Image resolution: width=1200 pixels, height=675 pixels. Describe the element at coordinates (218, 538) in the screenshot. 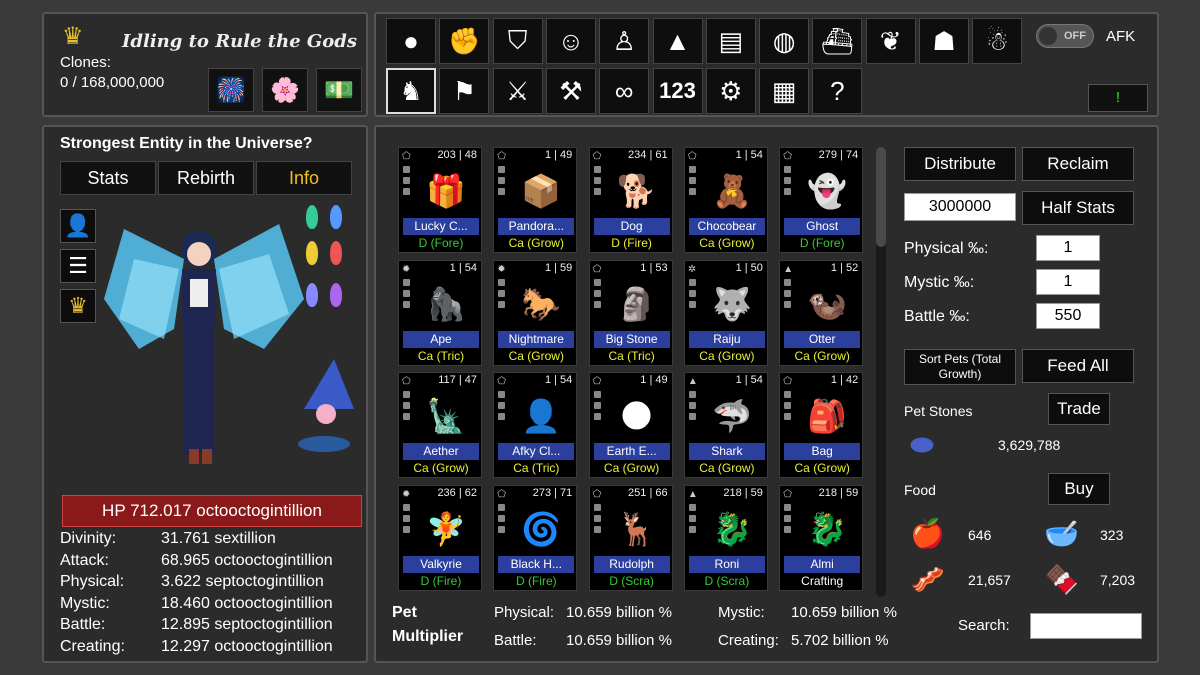

I see `stat-value: 31.761 sextillion` at that location.